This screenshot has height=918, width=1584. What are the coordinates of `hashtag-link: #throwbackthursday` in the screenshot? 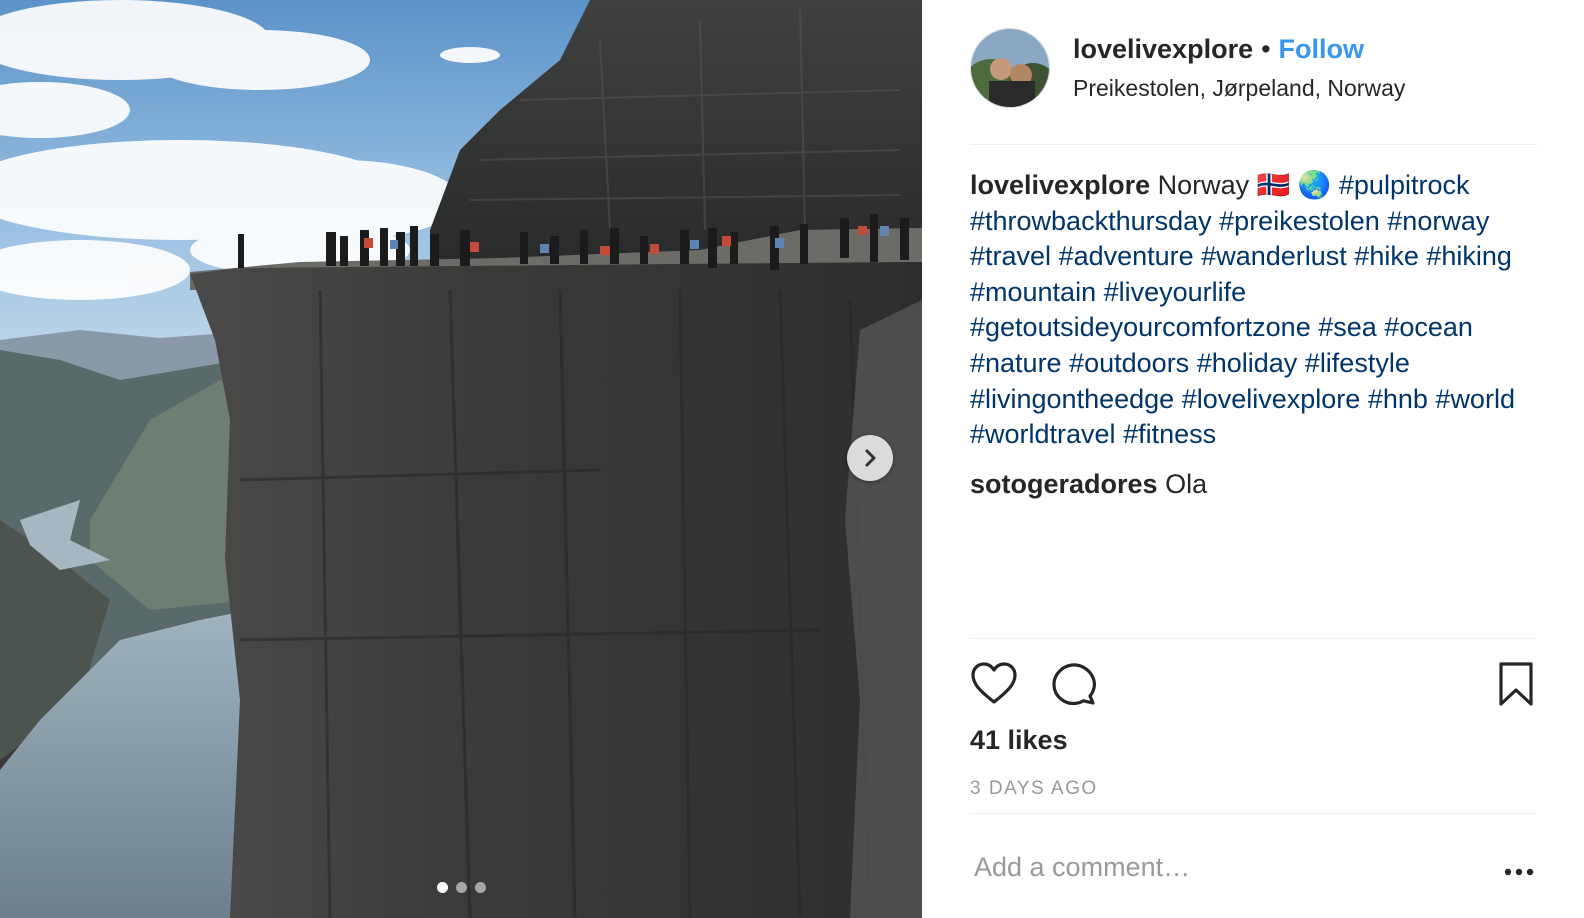 It's located at (1091, 221).